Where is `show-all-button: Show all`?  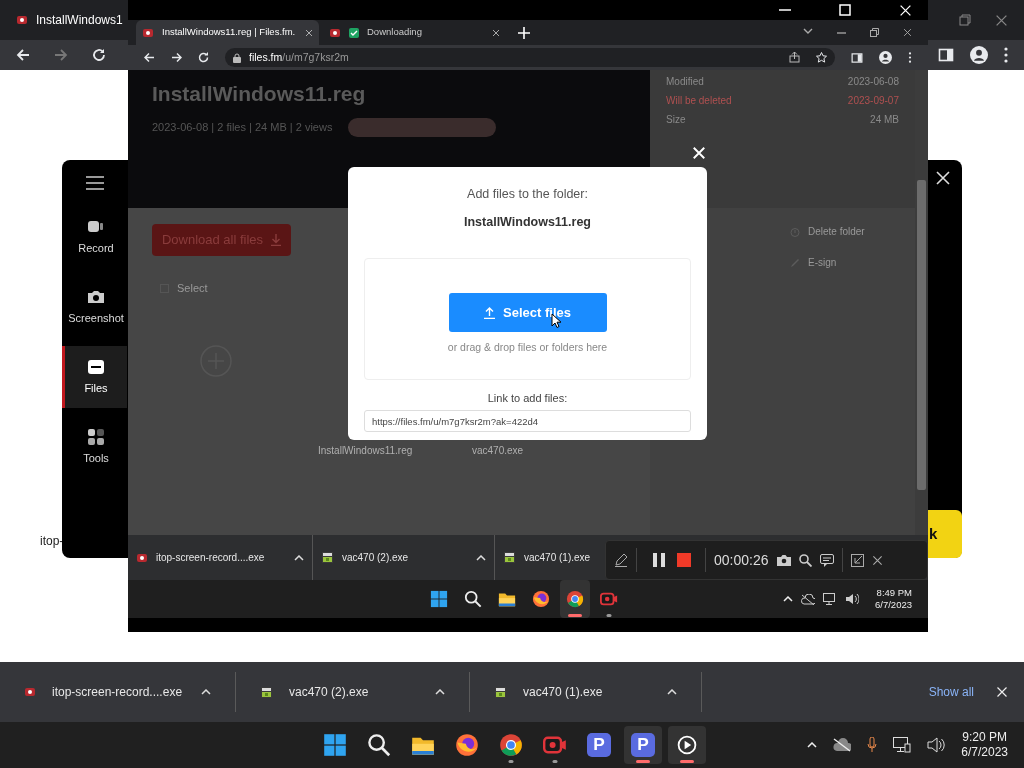 show-all-button: Show all is located at coordinates (951, 692).